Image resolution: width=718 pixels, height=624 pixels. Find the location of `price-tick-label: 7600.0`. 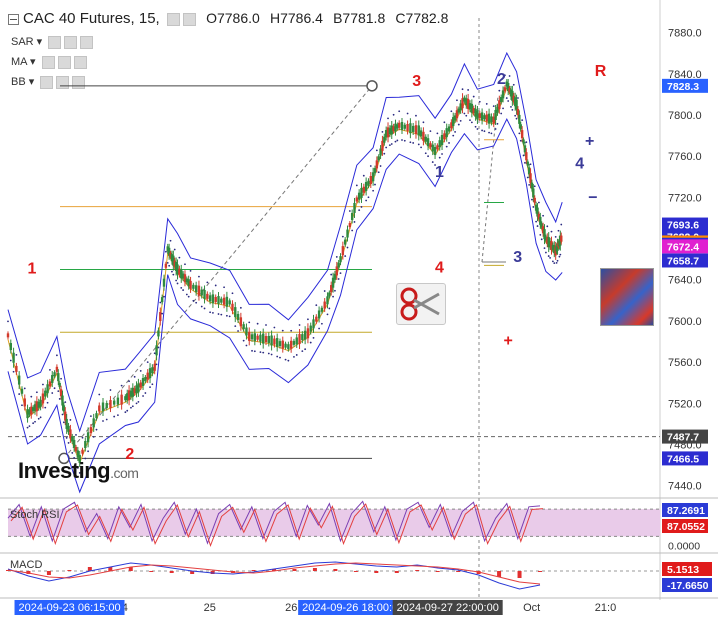

price-tick-label: 7600.0 is located at coordinates (685, 322).